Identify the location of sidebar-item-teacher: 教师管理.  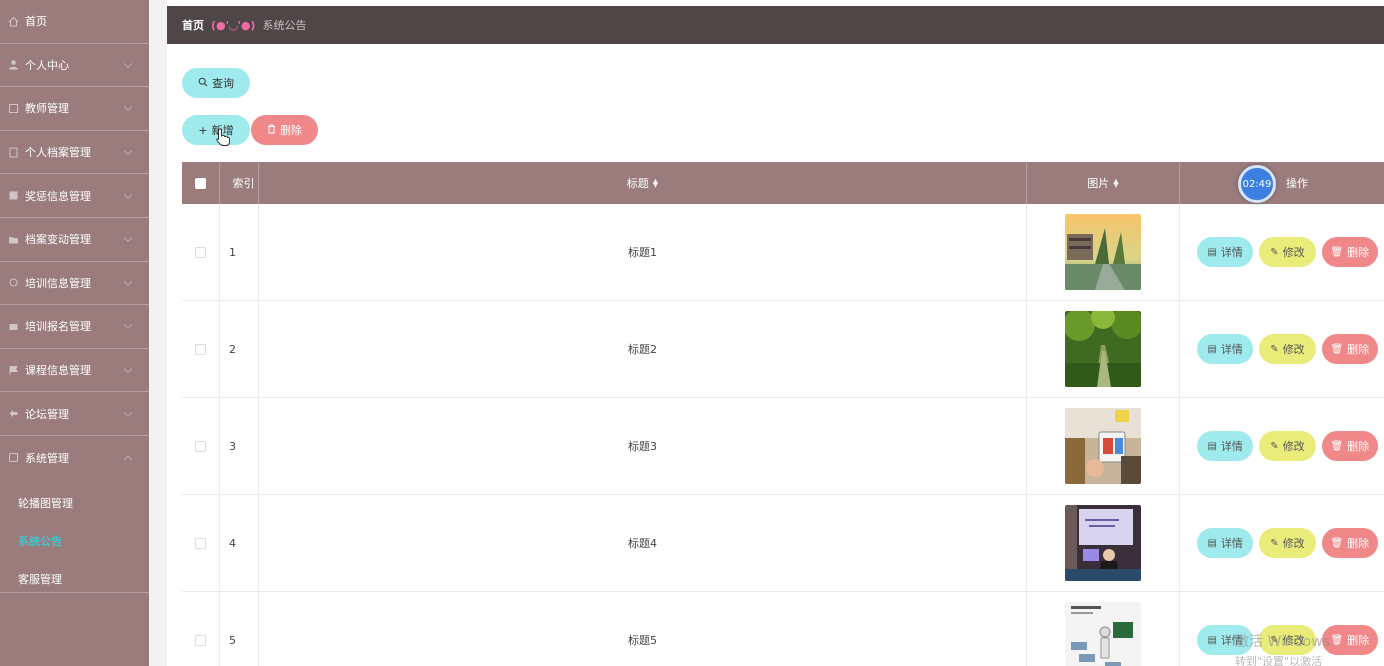
(74, 109).